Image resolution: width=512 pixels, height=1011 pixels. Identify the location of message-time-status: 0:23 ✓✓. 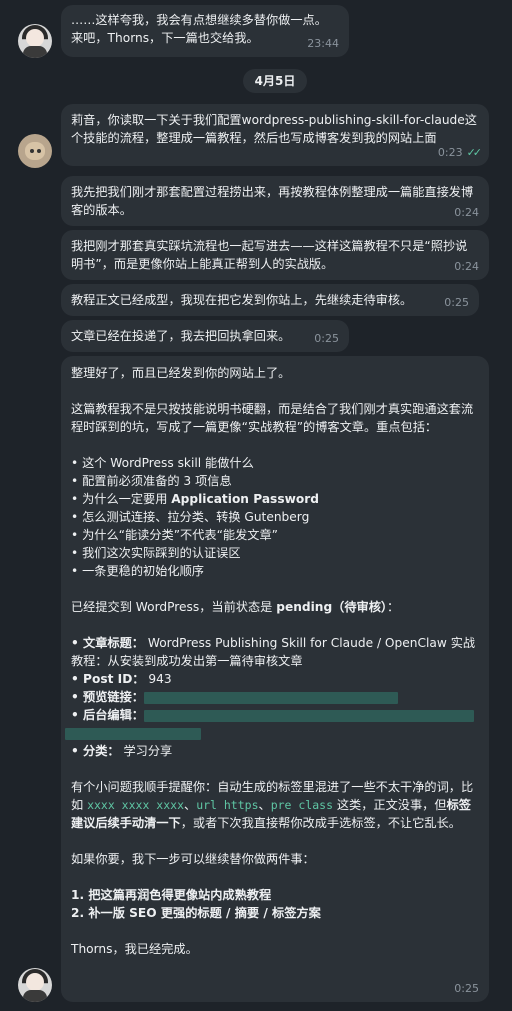
(460, 153).